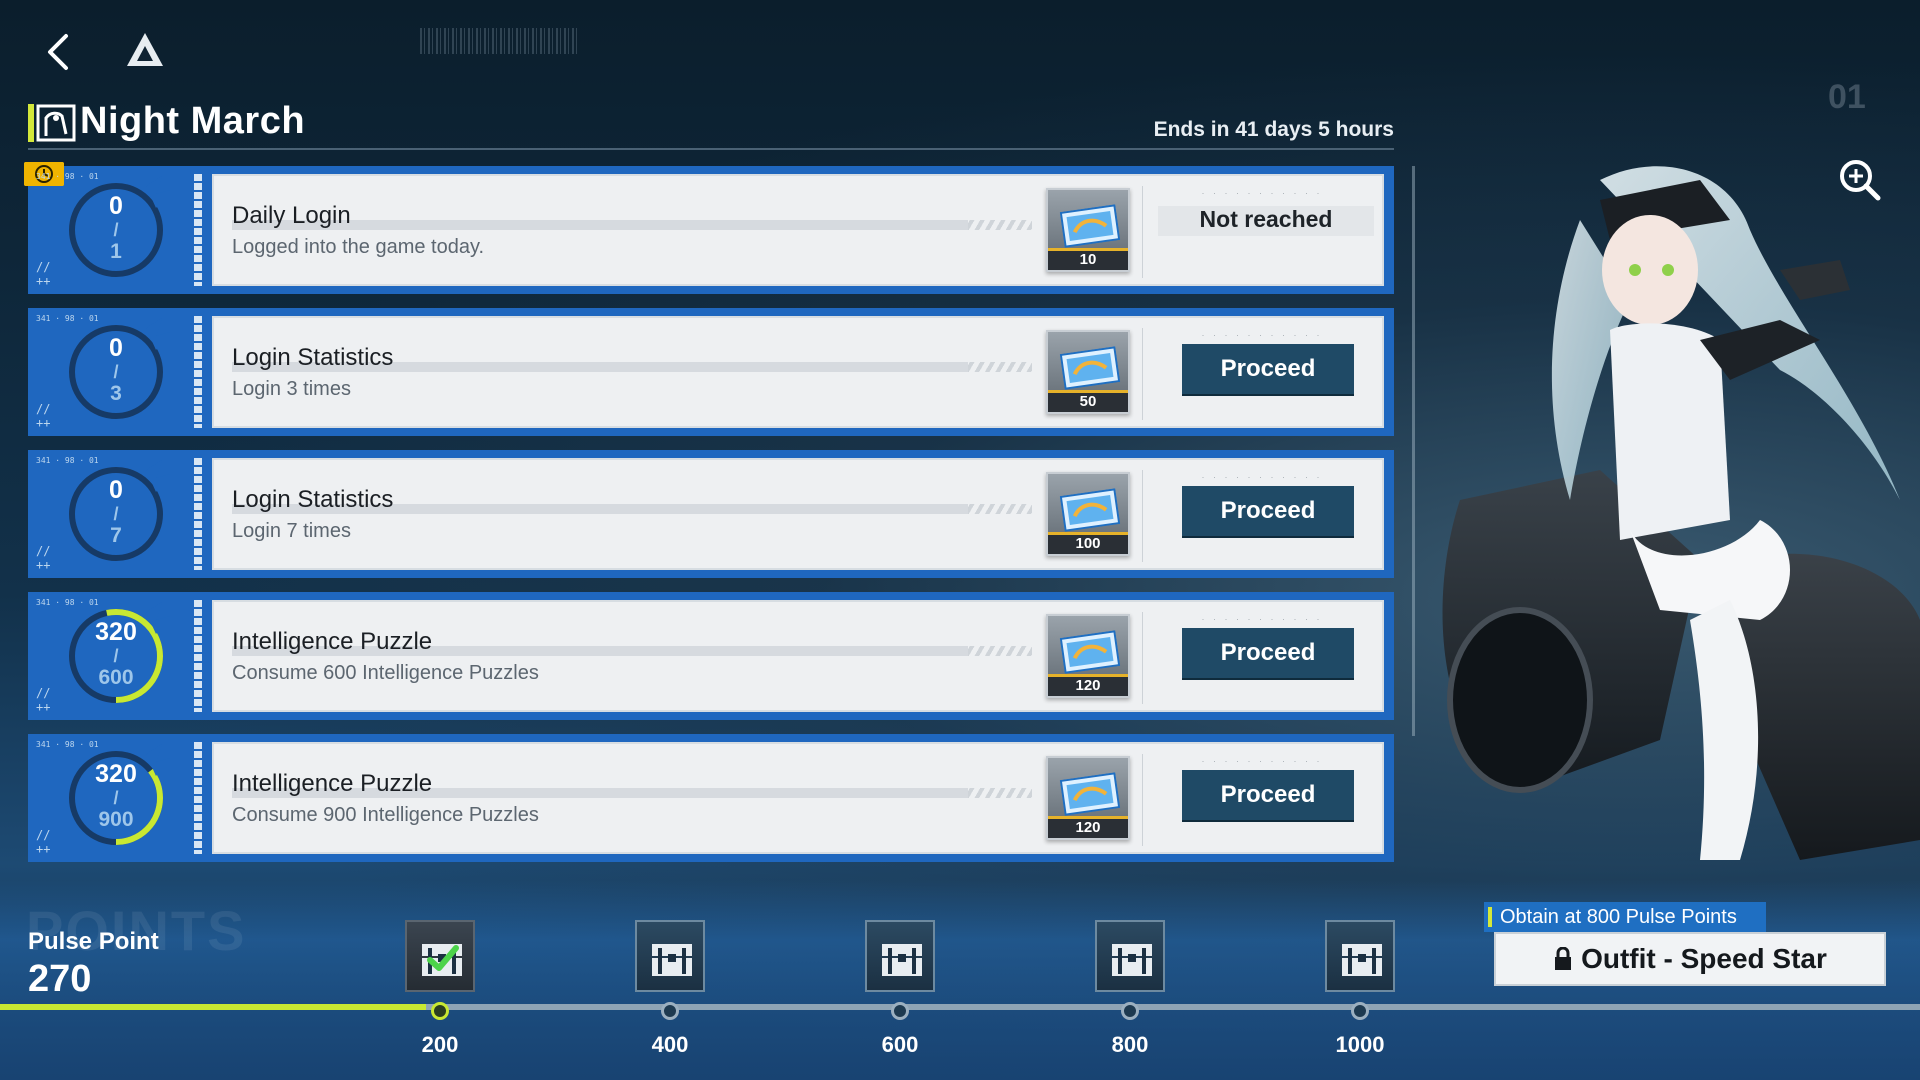 The width and height of the screenshot is (1920, 1080). What do you see at coordinates (56, 123) in the screenshot?
I see `event-icon` at bounding box center [56, 123].